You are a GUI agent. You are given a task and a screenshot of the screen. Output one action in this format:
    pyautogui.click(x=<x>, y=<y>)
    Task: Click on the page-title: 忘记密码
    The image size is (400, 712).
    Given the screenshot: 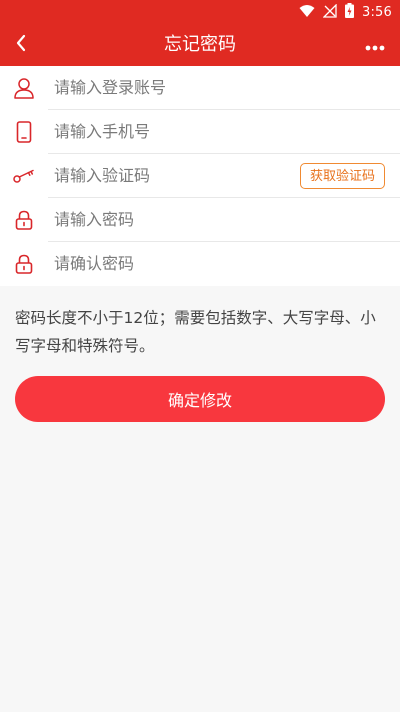 What is the action you would take?
    pyautogui.click(x=200, y=44)
    